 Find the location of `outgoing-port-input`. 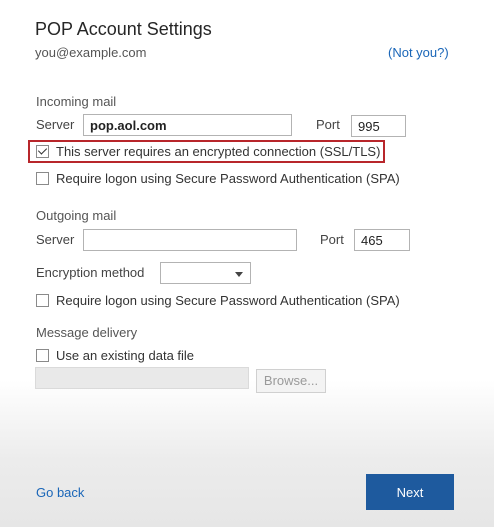

outgoing-port-input is located at coordinates (382, 240).